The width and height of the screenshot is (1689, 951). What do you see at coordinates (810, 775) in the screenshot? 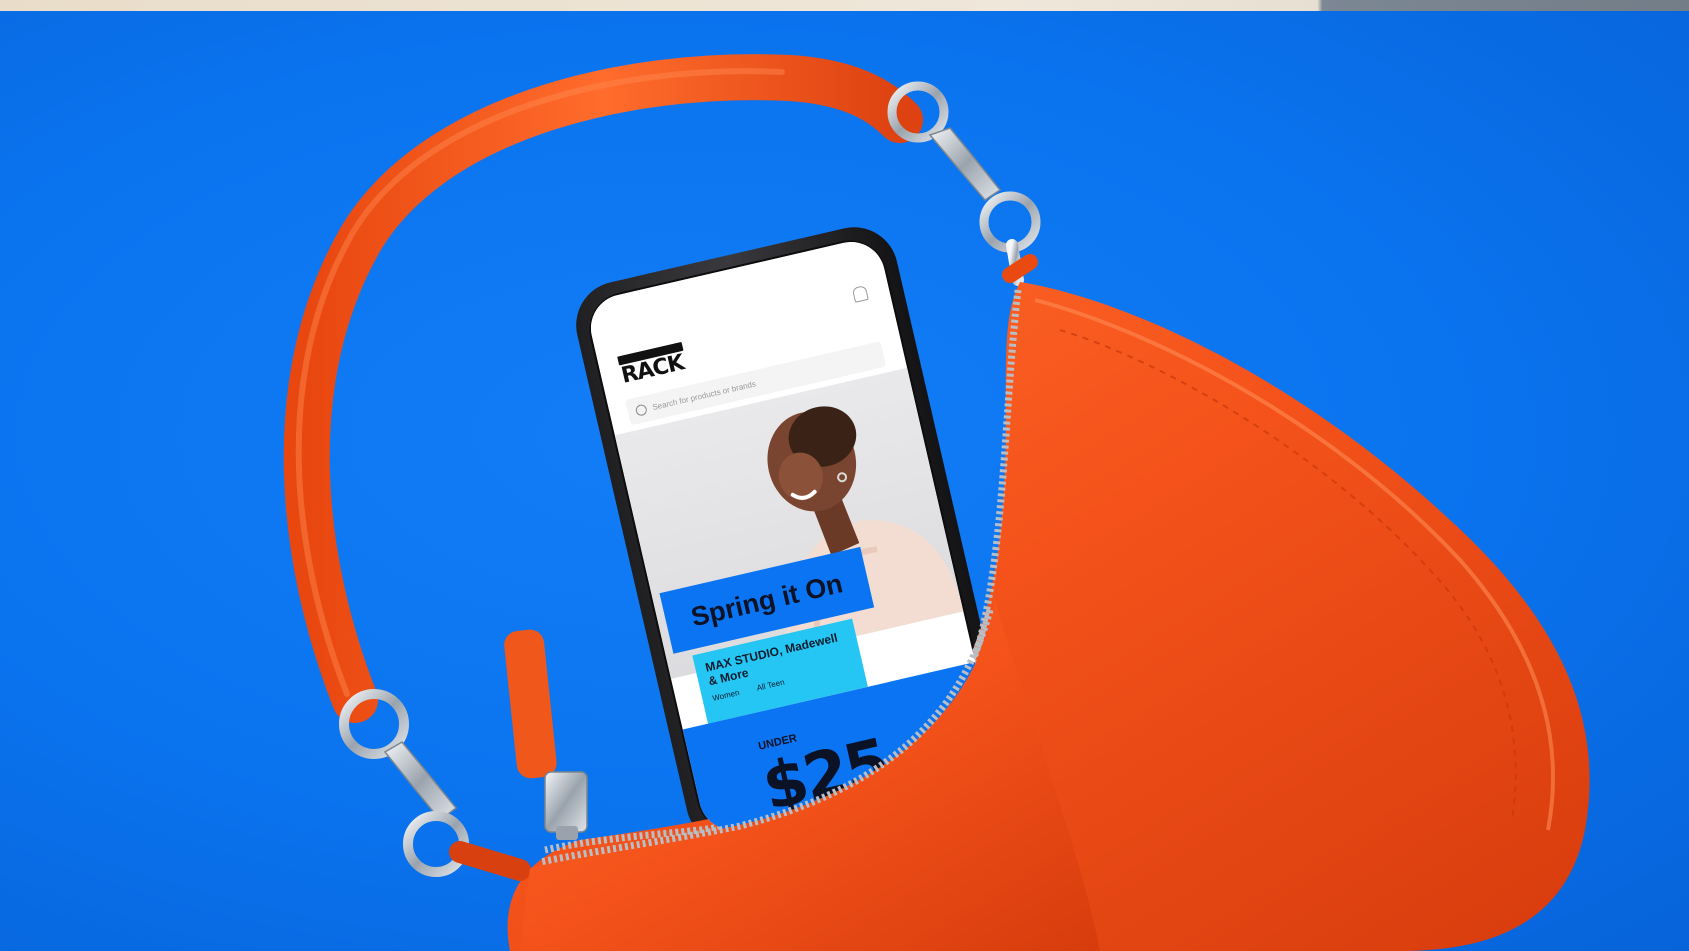
I see `bag-front-overlay` at bounding box center [810, 775].